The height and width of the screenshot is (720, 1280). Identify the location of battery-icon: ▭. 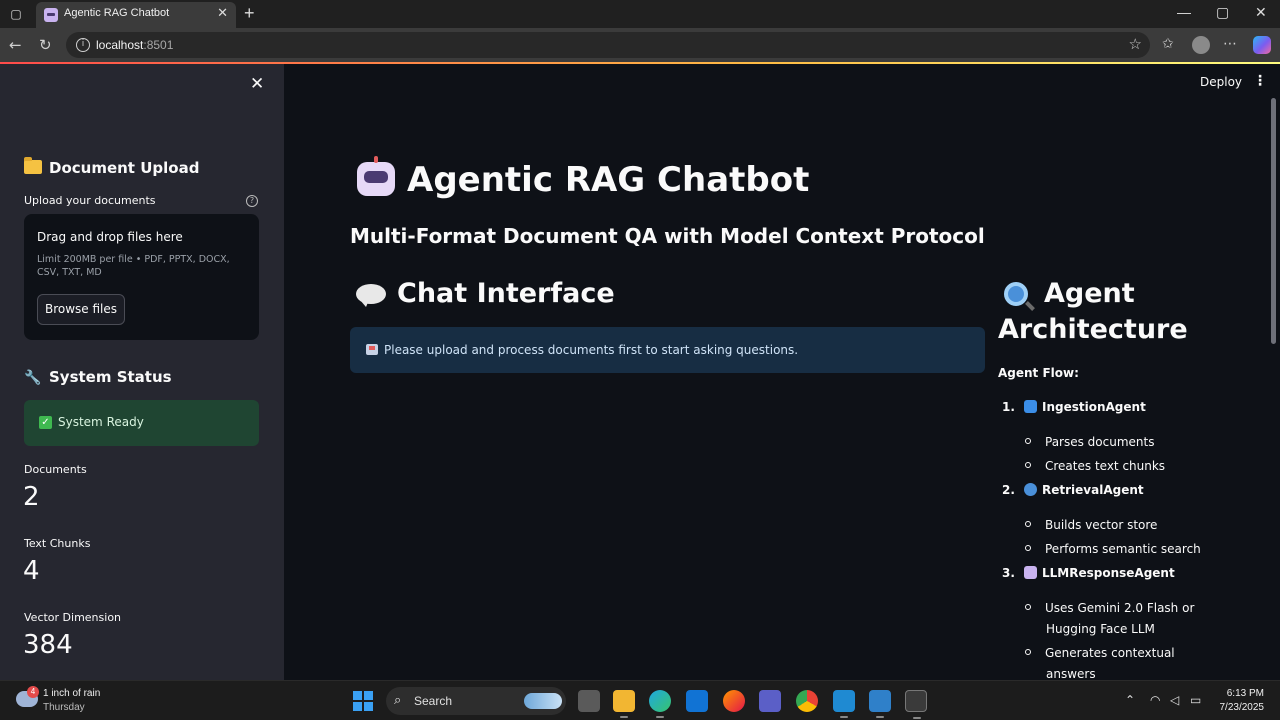
(1195, 700).